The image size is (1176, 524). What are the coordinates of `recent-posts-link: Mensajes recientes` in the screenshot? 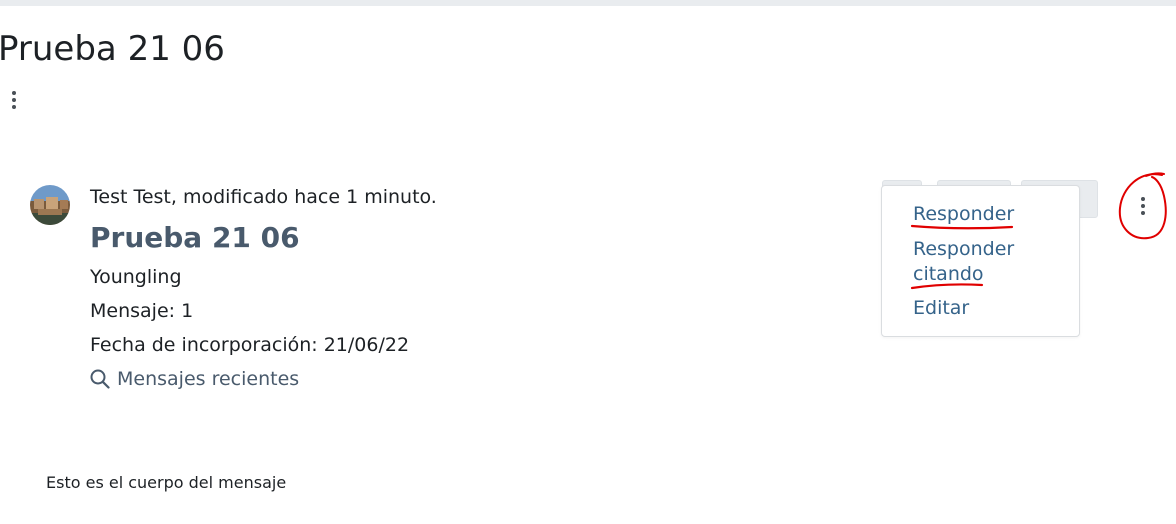 It's located at (194, 379).